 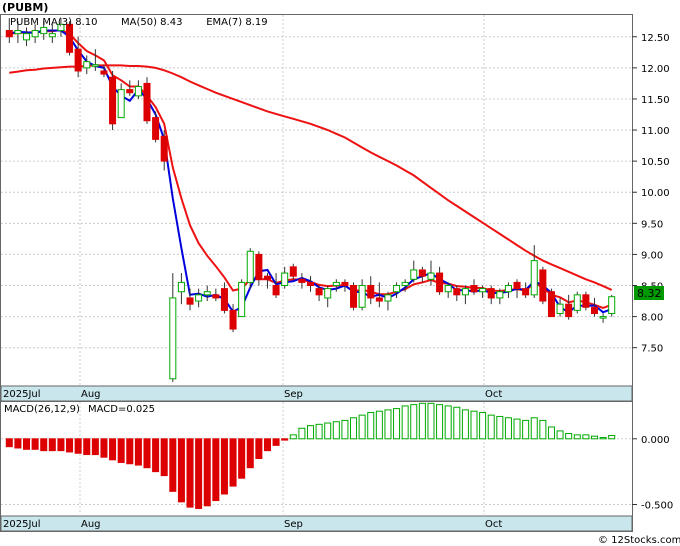 I want to click on price-tick-label: 12.00, so click(x=655, y=69).